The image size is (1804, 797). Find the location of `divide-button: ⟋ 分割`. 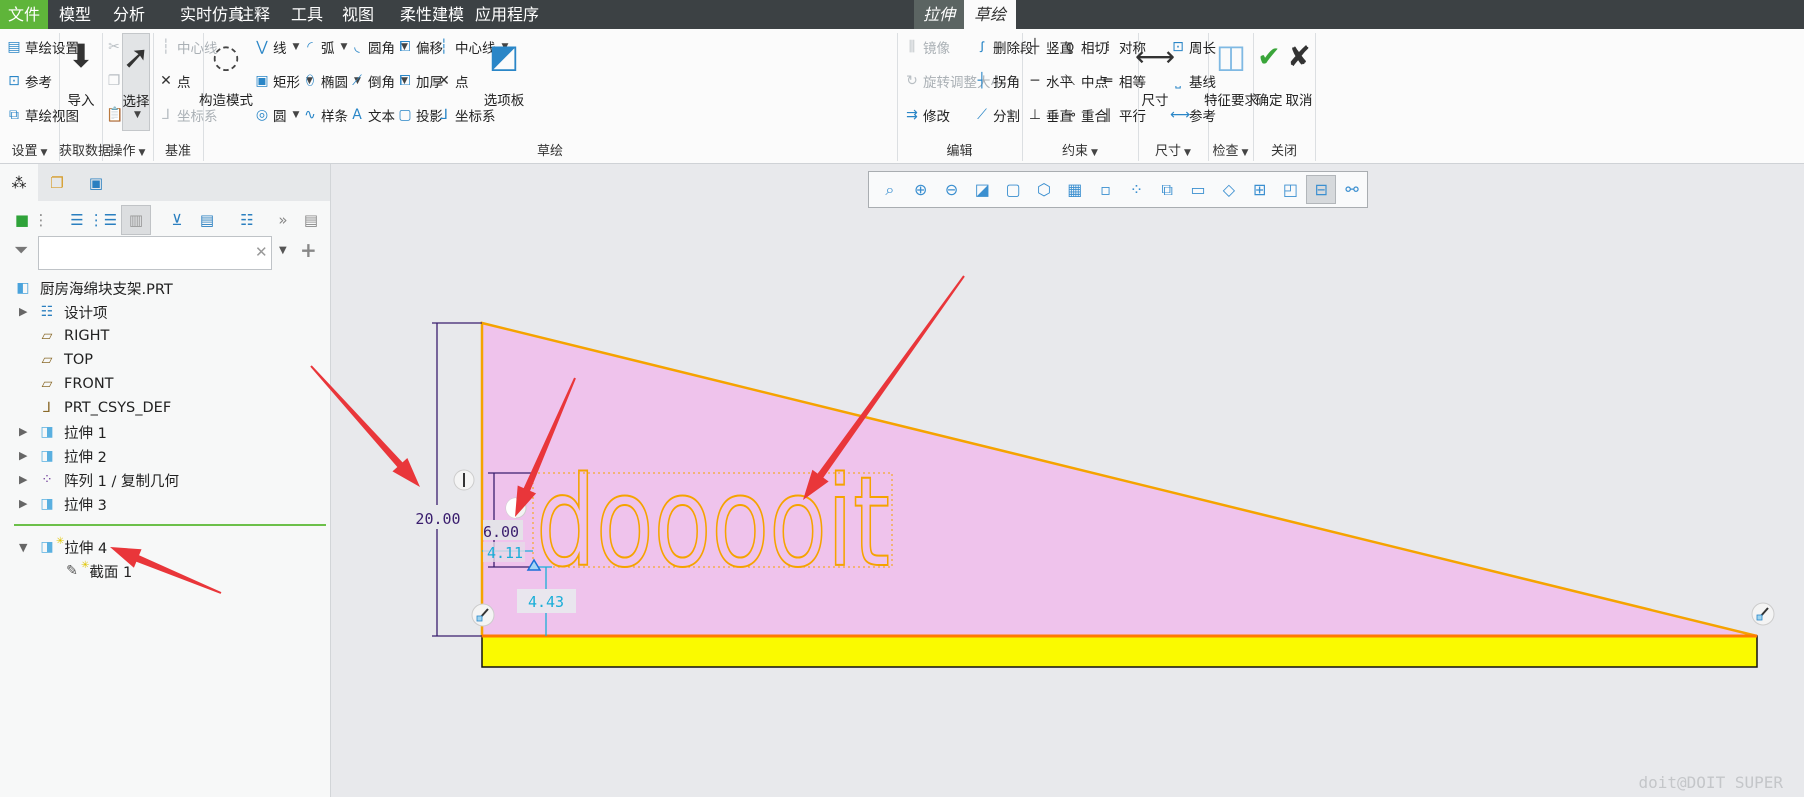

divide-button: ⟋ 分割 is located at coordinates (997, 115).